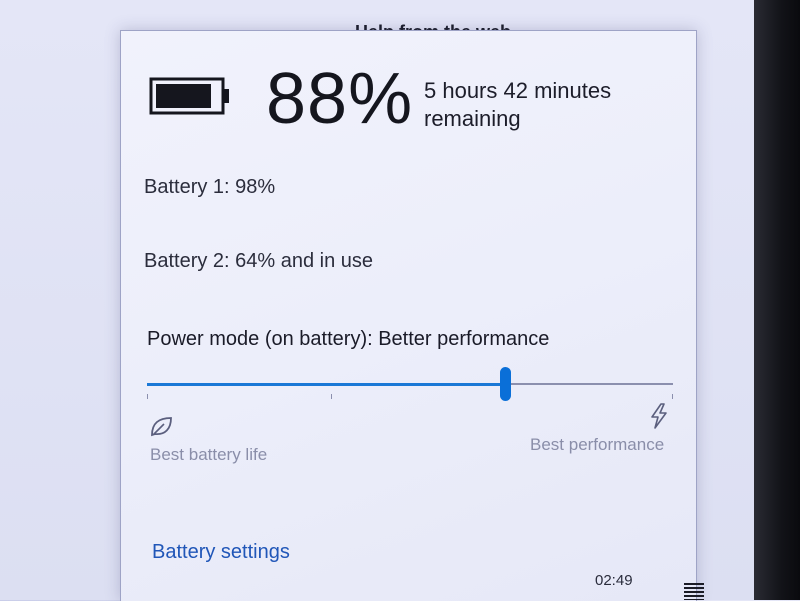  I want to click on slider-thumb, so click(505, 384).